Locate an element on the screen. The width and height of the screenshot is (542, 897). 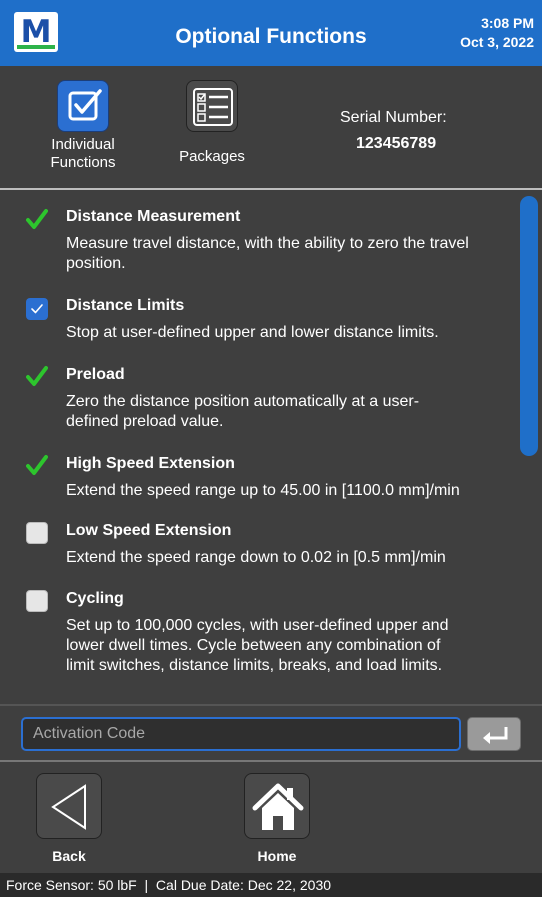
clock: 3:08 PM Oct 3, 2022 is located at coordinates (497, 33).